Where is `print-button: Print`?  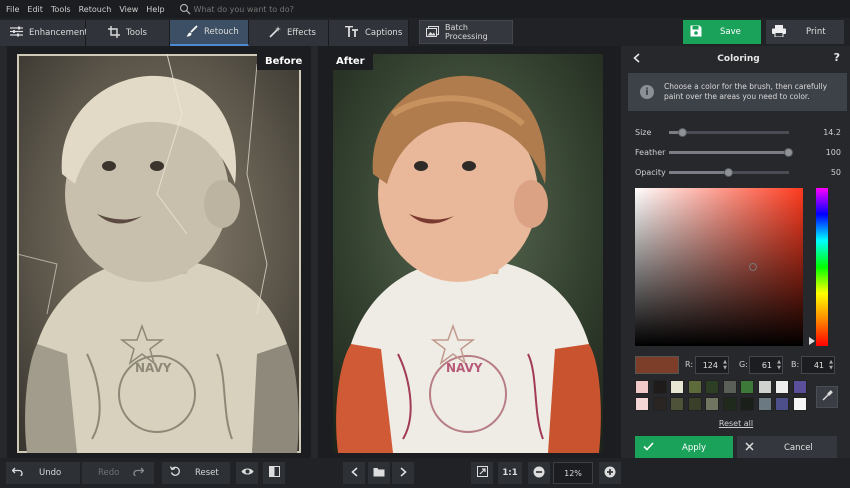 print-button: Print is located at coordinates (805, 32).